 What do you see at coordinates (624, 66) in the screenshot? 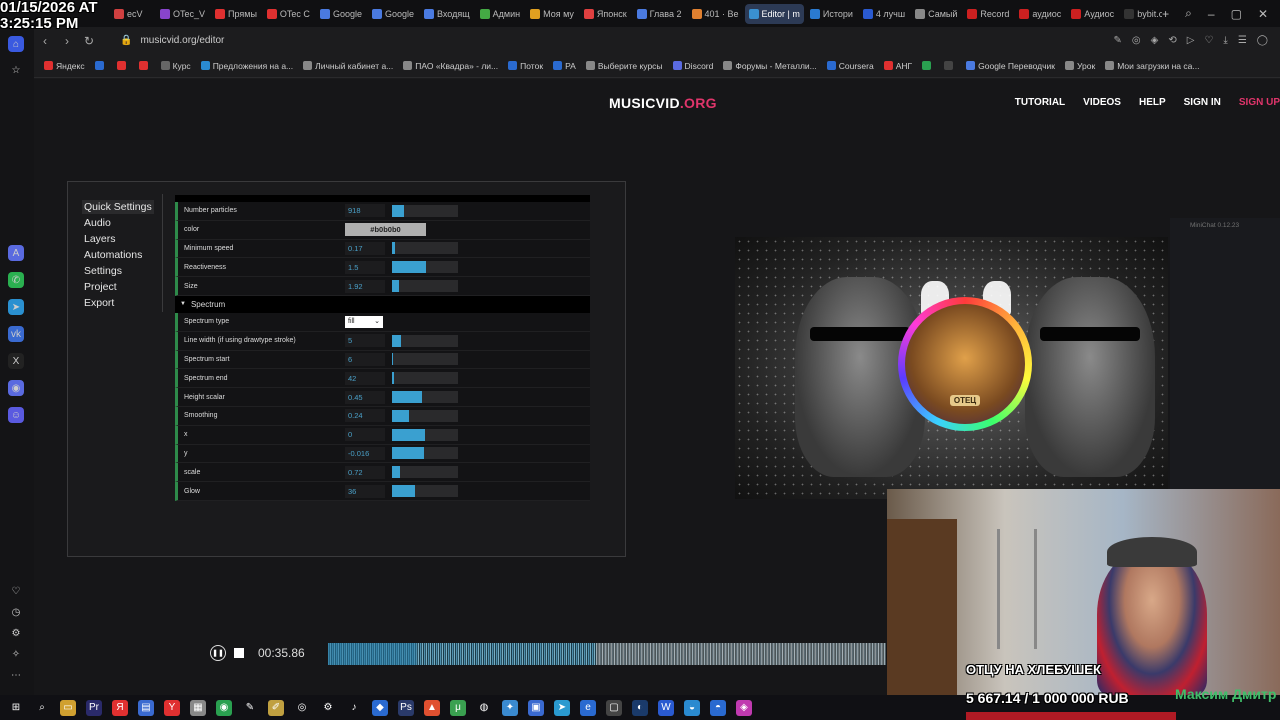
I see `bookmark-item: Выберите курсы` at bounding box center [624, 66].